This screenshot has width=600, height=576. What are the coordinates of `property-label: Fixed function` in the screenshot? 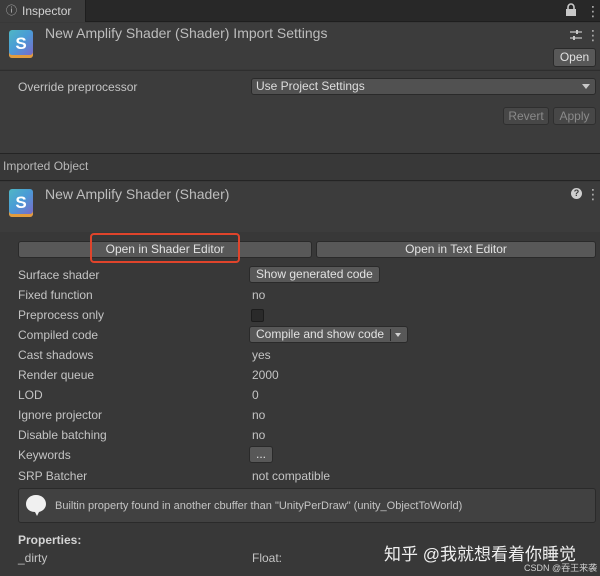 It's located at (55, 295).